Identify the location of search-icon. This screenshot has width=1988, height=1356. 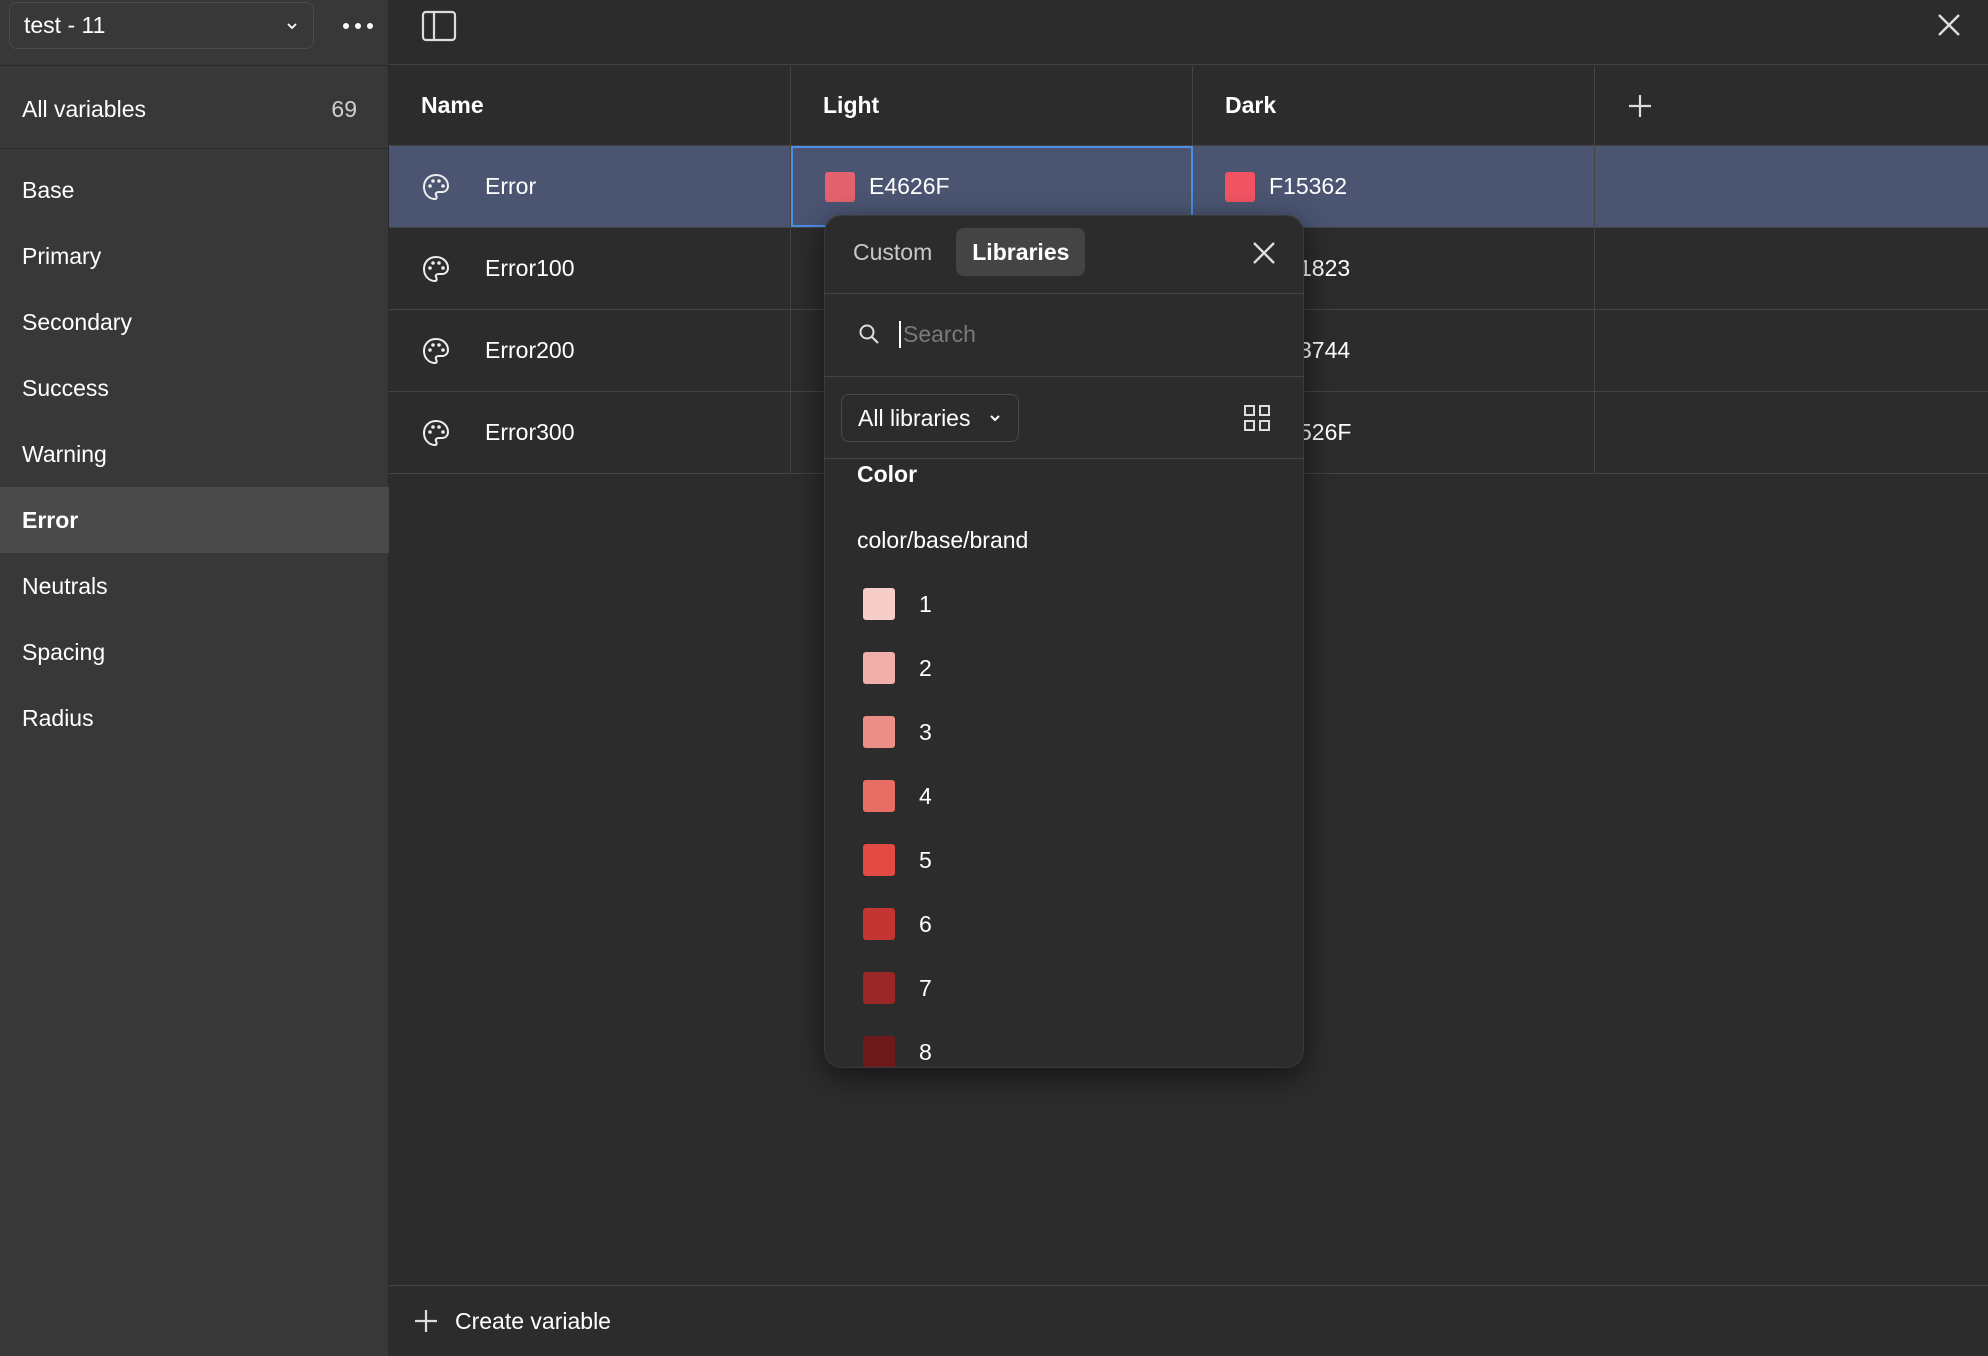
(869, 334).